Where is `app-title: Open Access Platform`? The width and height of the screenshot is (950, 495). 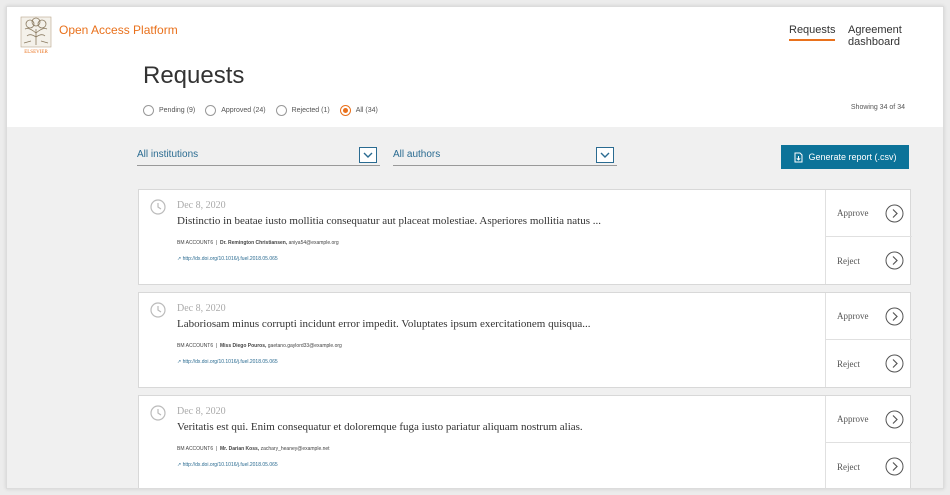
app-title: Open Access Platform is located at coordinates (118, 30).